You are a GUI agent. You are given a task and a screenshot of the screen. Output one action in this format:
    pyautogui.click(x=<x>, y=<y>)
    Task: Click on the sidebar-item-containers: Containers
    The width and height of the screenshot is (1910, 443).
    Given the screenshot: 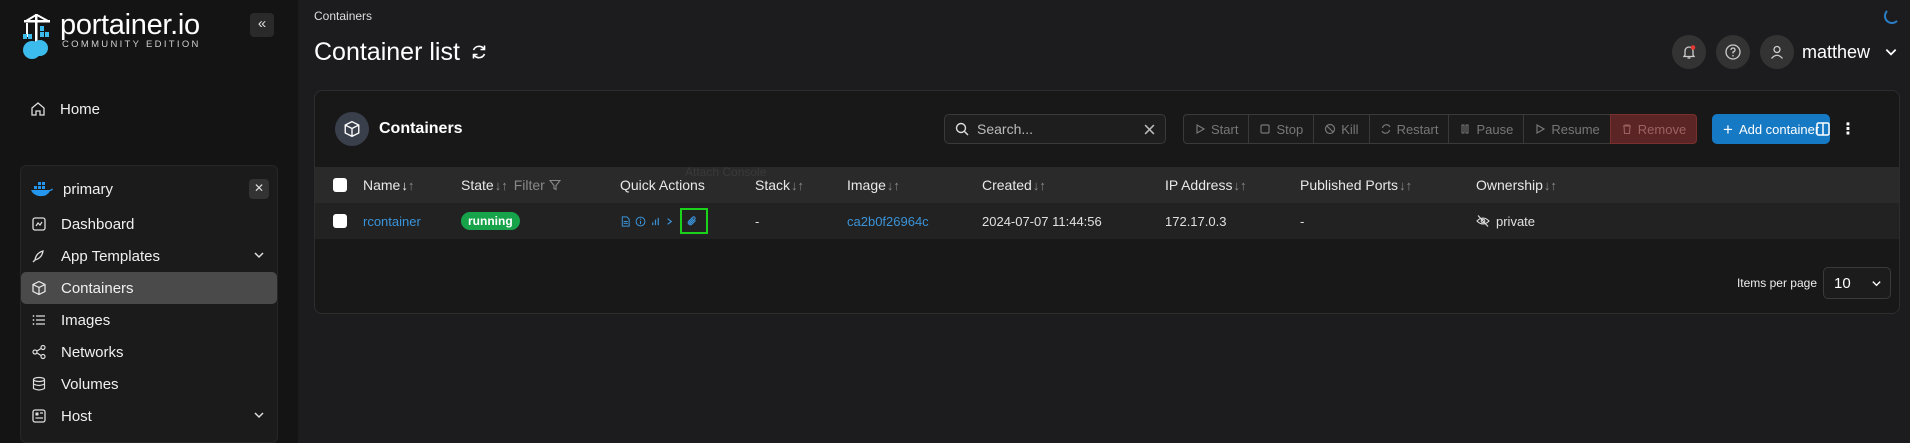 What is the action you would take?
    pyautogui.click(x=149, y=288)
    